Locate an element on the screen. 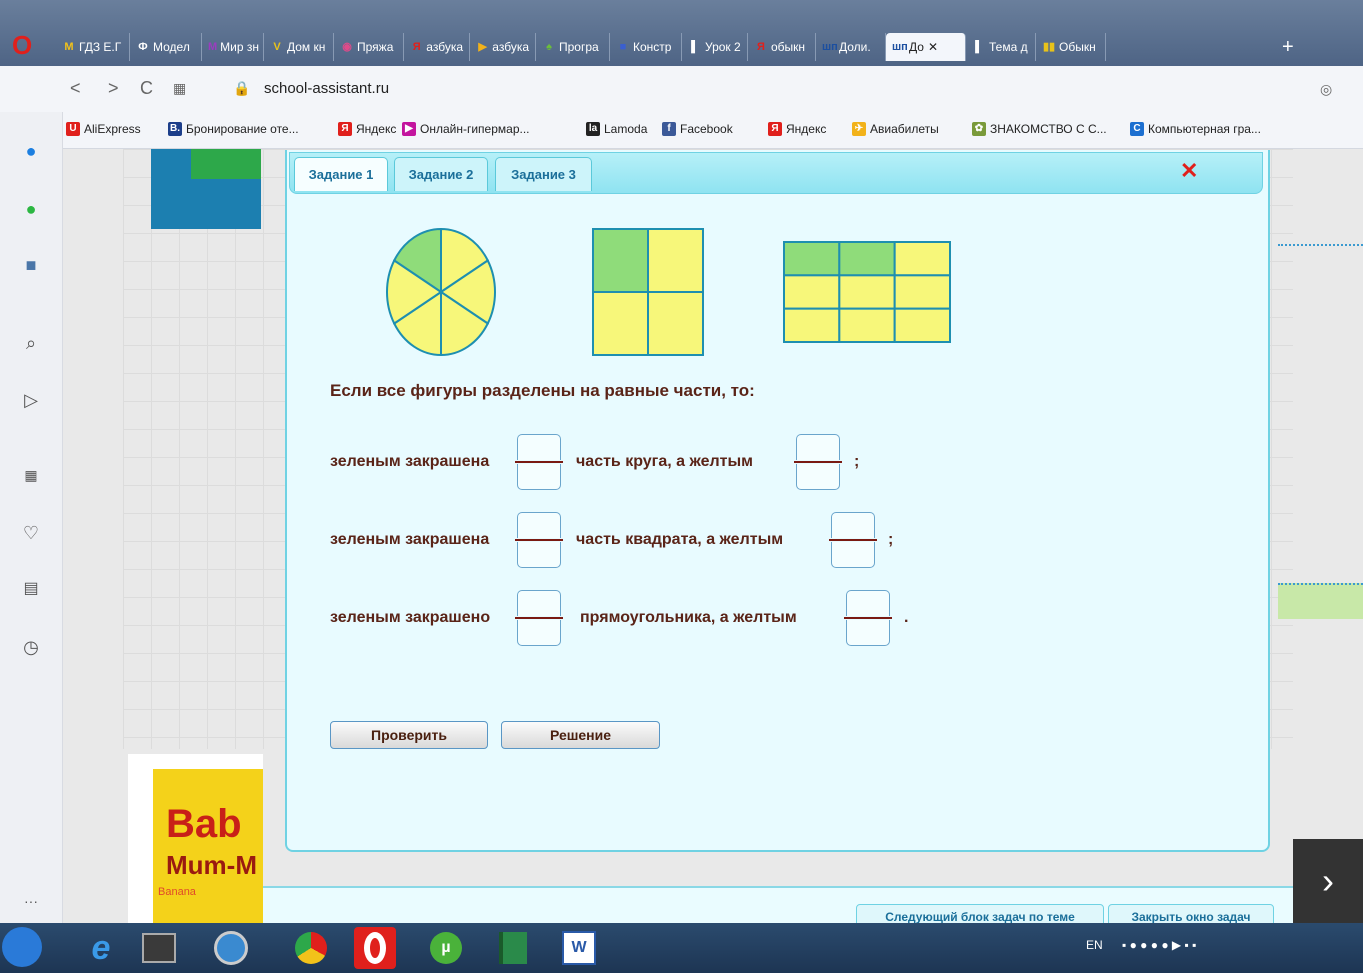 The height and width of the screenshot is (973, 1363). tab-close-icon: ✕ is located at coordinates (933, 47).